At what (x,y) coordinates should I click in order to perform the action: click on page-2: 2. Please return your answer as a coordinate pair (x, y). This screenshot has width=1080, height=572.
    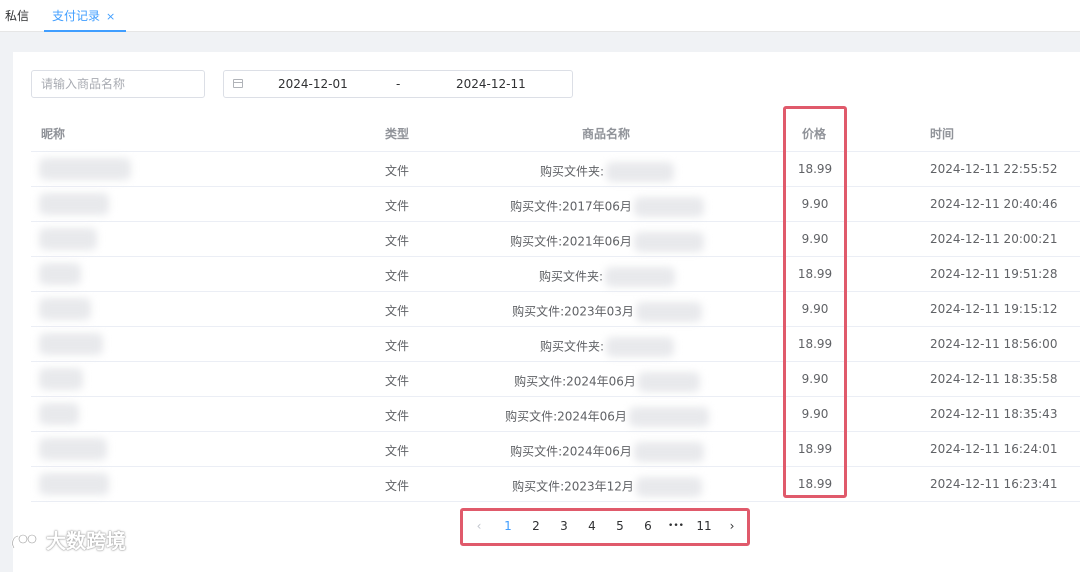
    Looking at the image, I should click on (536, 526).